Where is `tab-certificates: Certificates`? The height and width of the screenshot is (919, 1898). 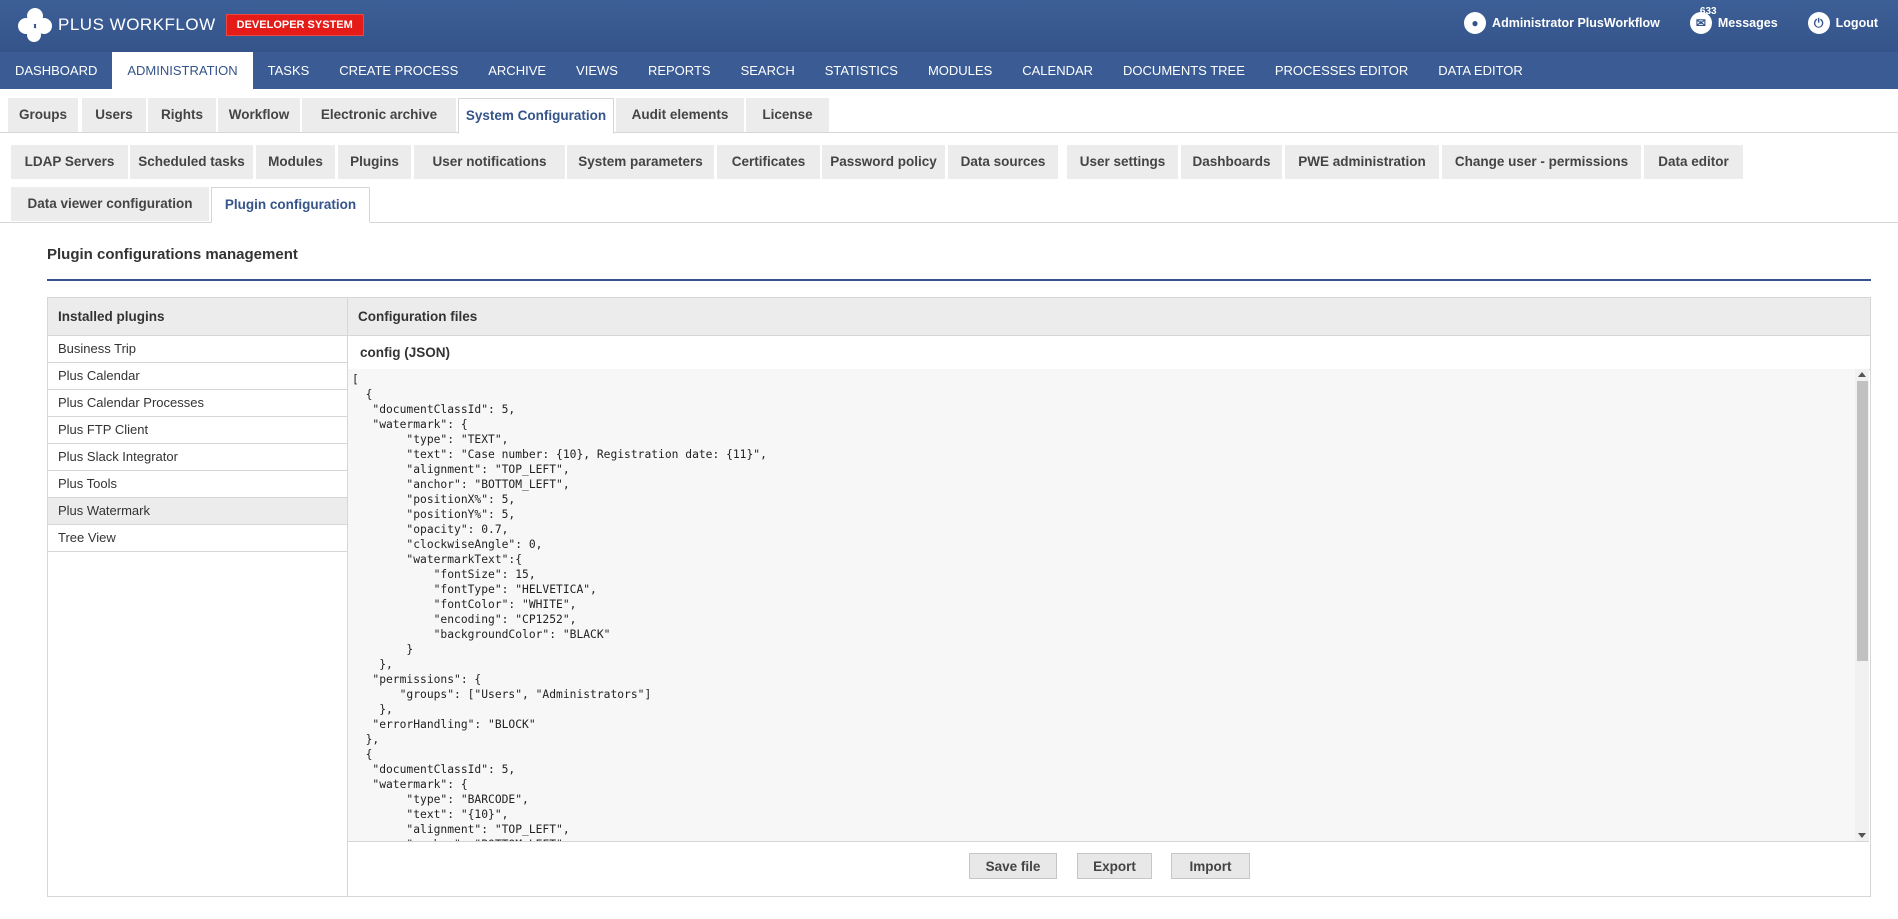 tab-certificates: Certificates is located at coordinates (768, 162).